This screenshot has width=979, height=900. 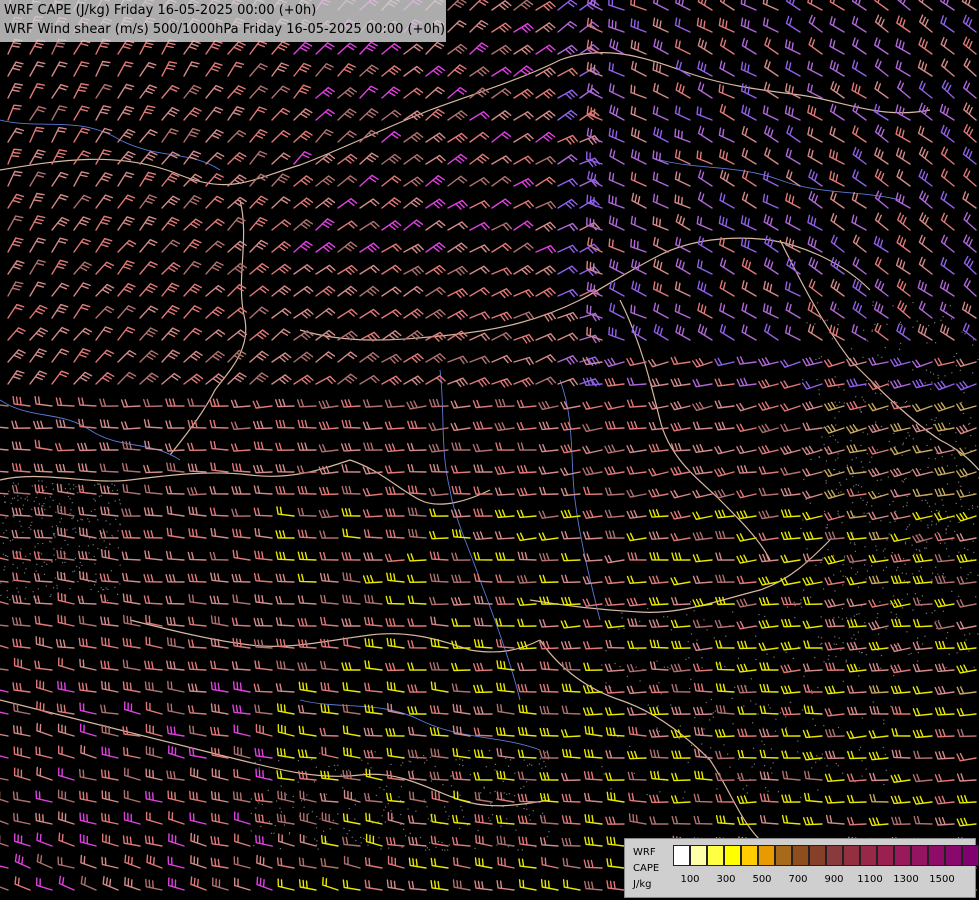 I want to click on legend-label-model: WRF, so click(x=644, y=852).